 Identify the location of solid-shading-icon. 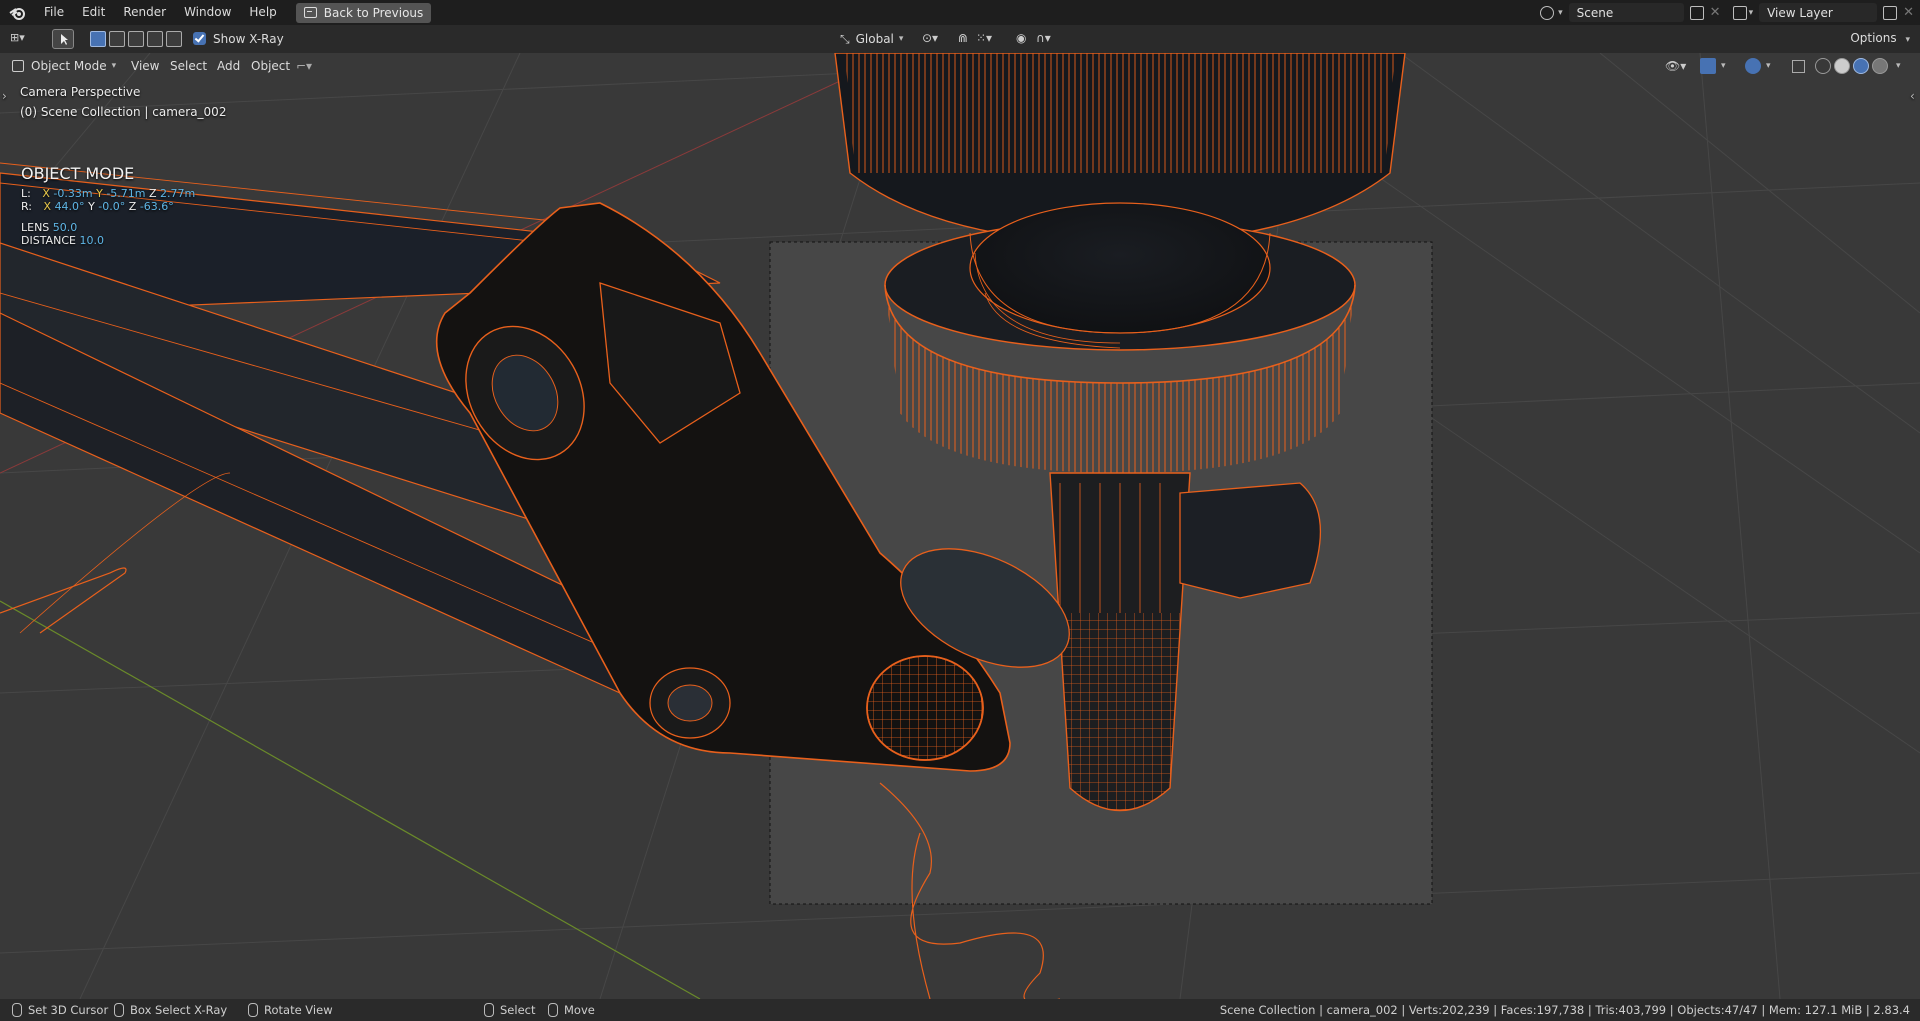
(1842, 66).